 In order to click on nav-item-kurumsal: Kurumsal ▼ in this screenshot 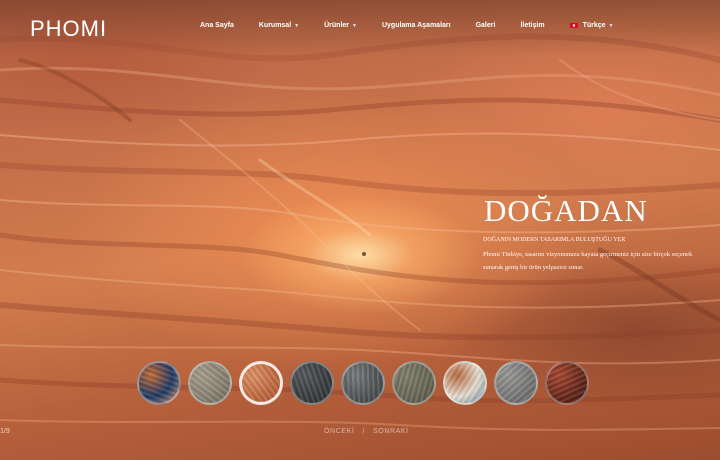, I will do `click(279, 25)`.